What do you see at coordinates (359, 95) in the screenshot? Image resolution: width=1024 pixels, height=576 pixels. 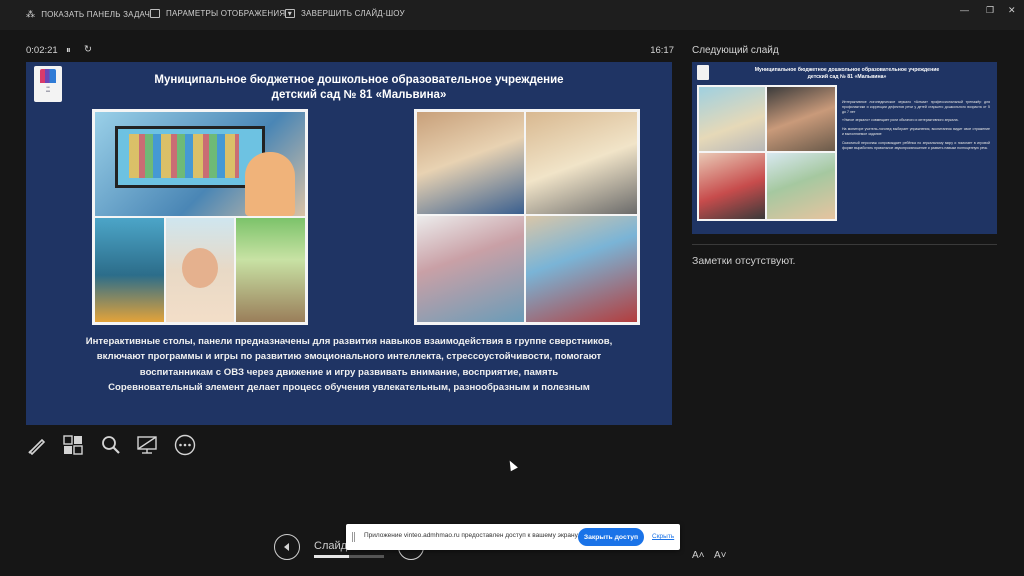 I see `slide-title-line2: детский сад № 81 «Мальвина»` at bounding box center [359, 95].